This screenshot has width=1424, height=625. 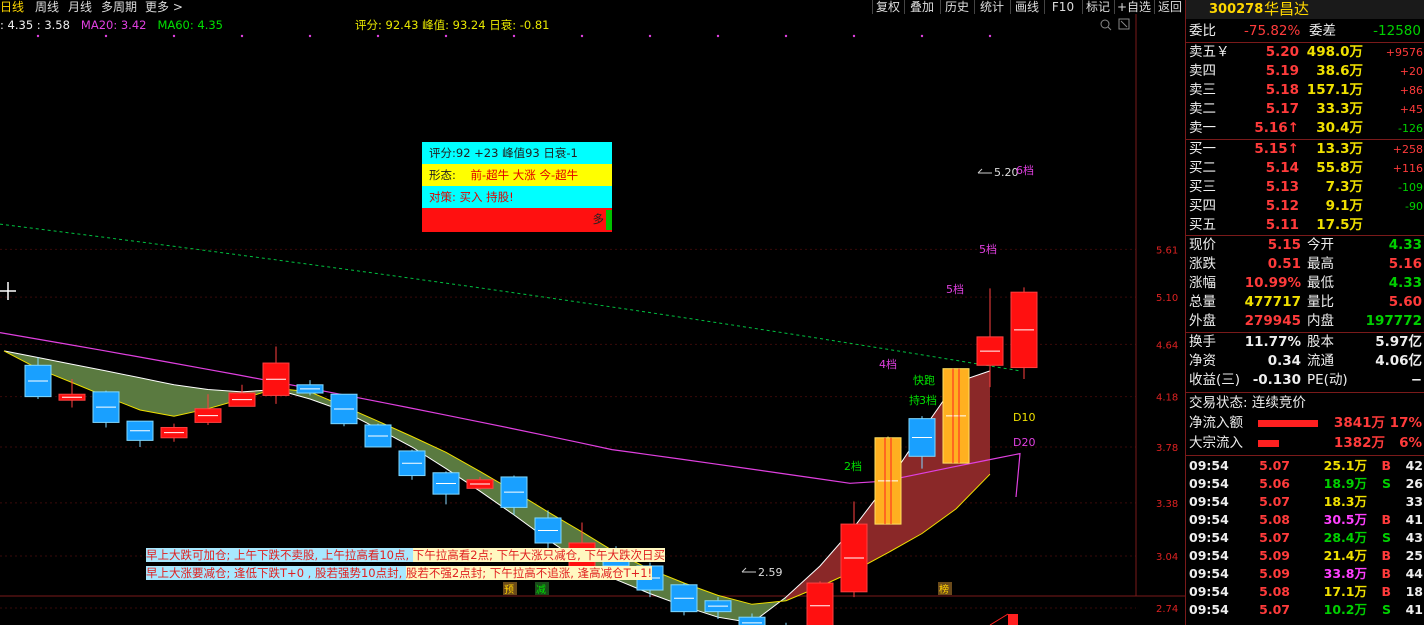 I want to click on toolbar-f10-button: F10, so click(x=1062, y=7).